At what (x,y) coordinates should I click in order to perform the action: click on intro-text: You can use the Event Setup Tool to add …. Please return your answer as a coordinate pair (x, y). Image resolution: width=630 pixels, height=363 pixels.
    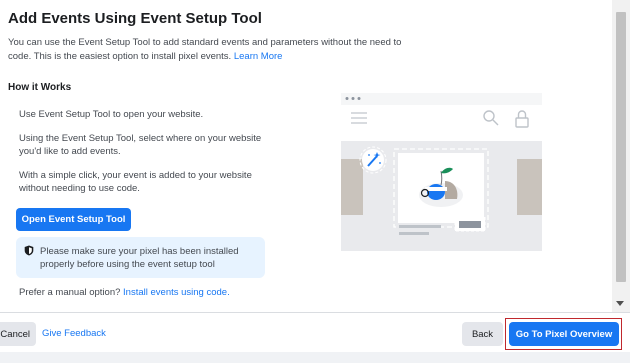
    Looking at the image, I should click on (205, 49).